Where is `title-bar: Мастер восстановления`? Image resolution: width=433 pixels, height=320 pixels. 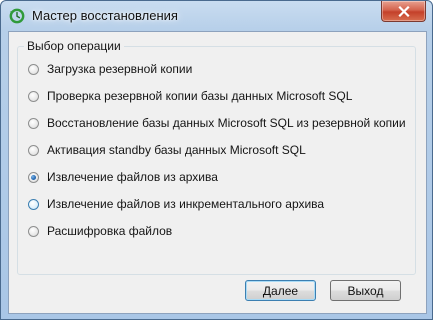 title-bar: Мастер восстановления is located at coordinates (216, 16).